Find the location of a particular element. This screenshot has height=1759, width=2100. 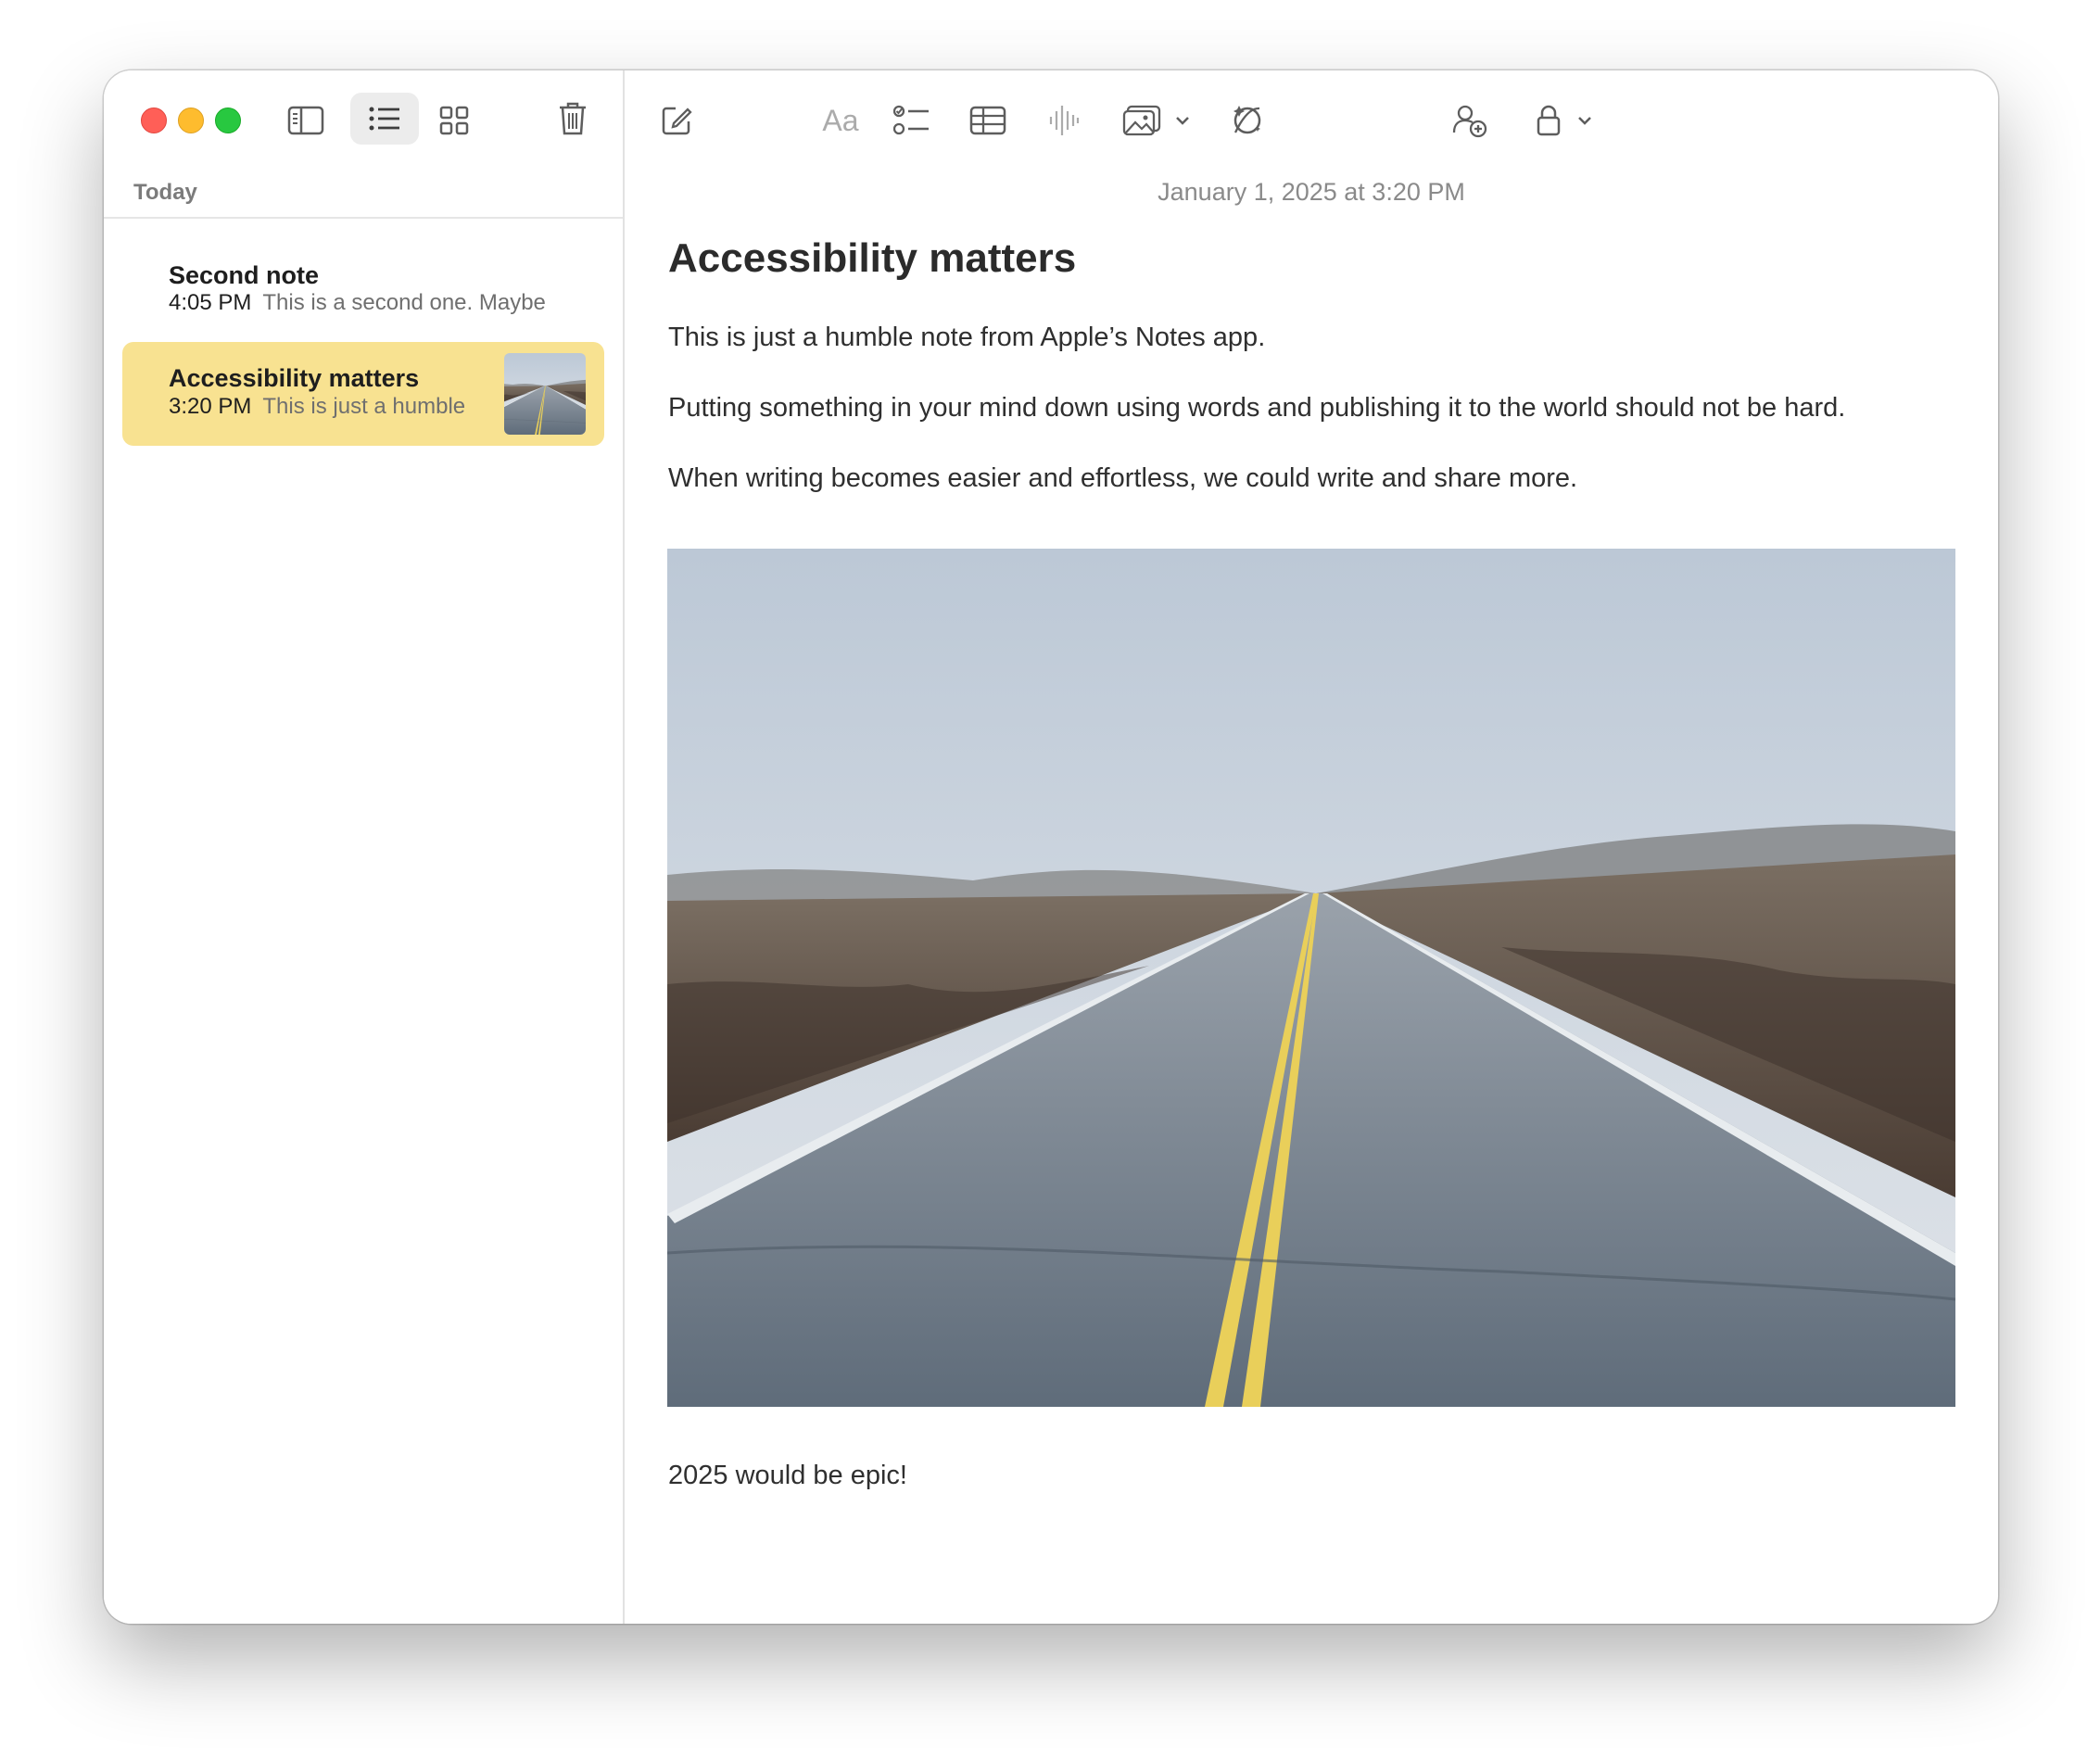

compose-icon is located at coordinates (676, 121).